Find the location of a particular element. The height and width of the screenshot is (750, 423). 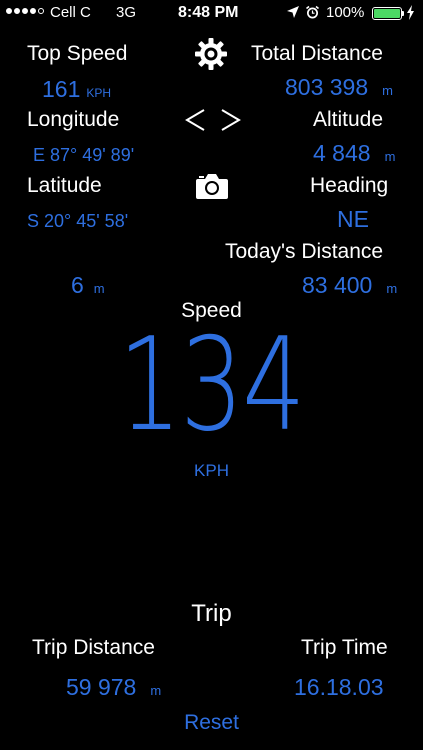

trip-time-value: 16.18.03 is located at coordinates (339, 687).